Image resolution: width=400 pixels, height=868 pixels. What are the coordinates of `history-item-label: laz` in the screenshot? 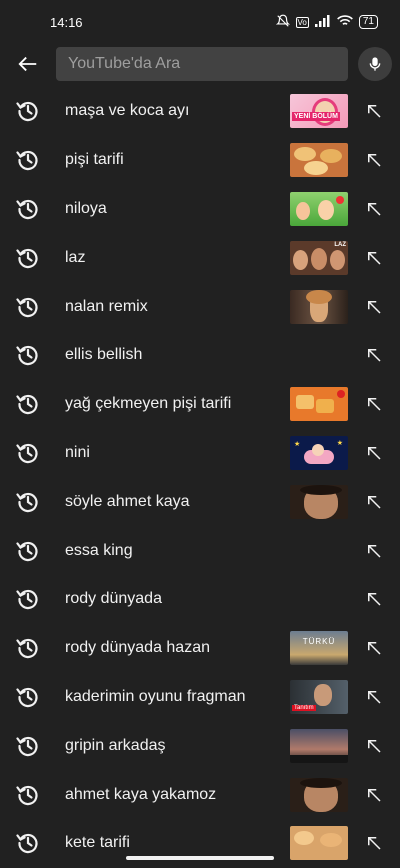 It's located at (75, 257).